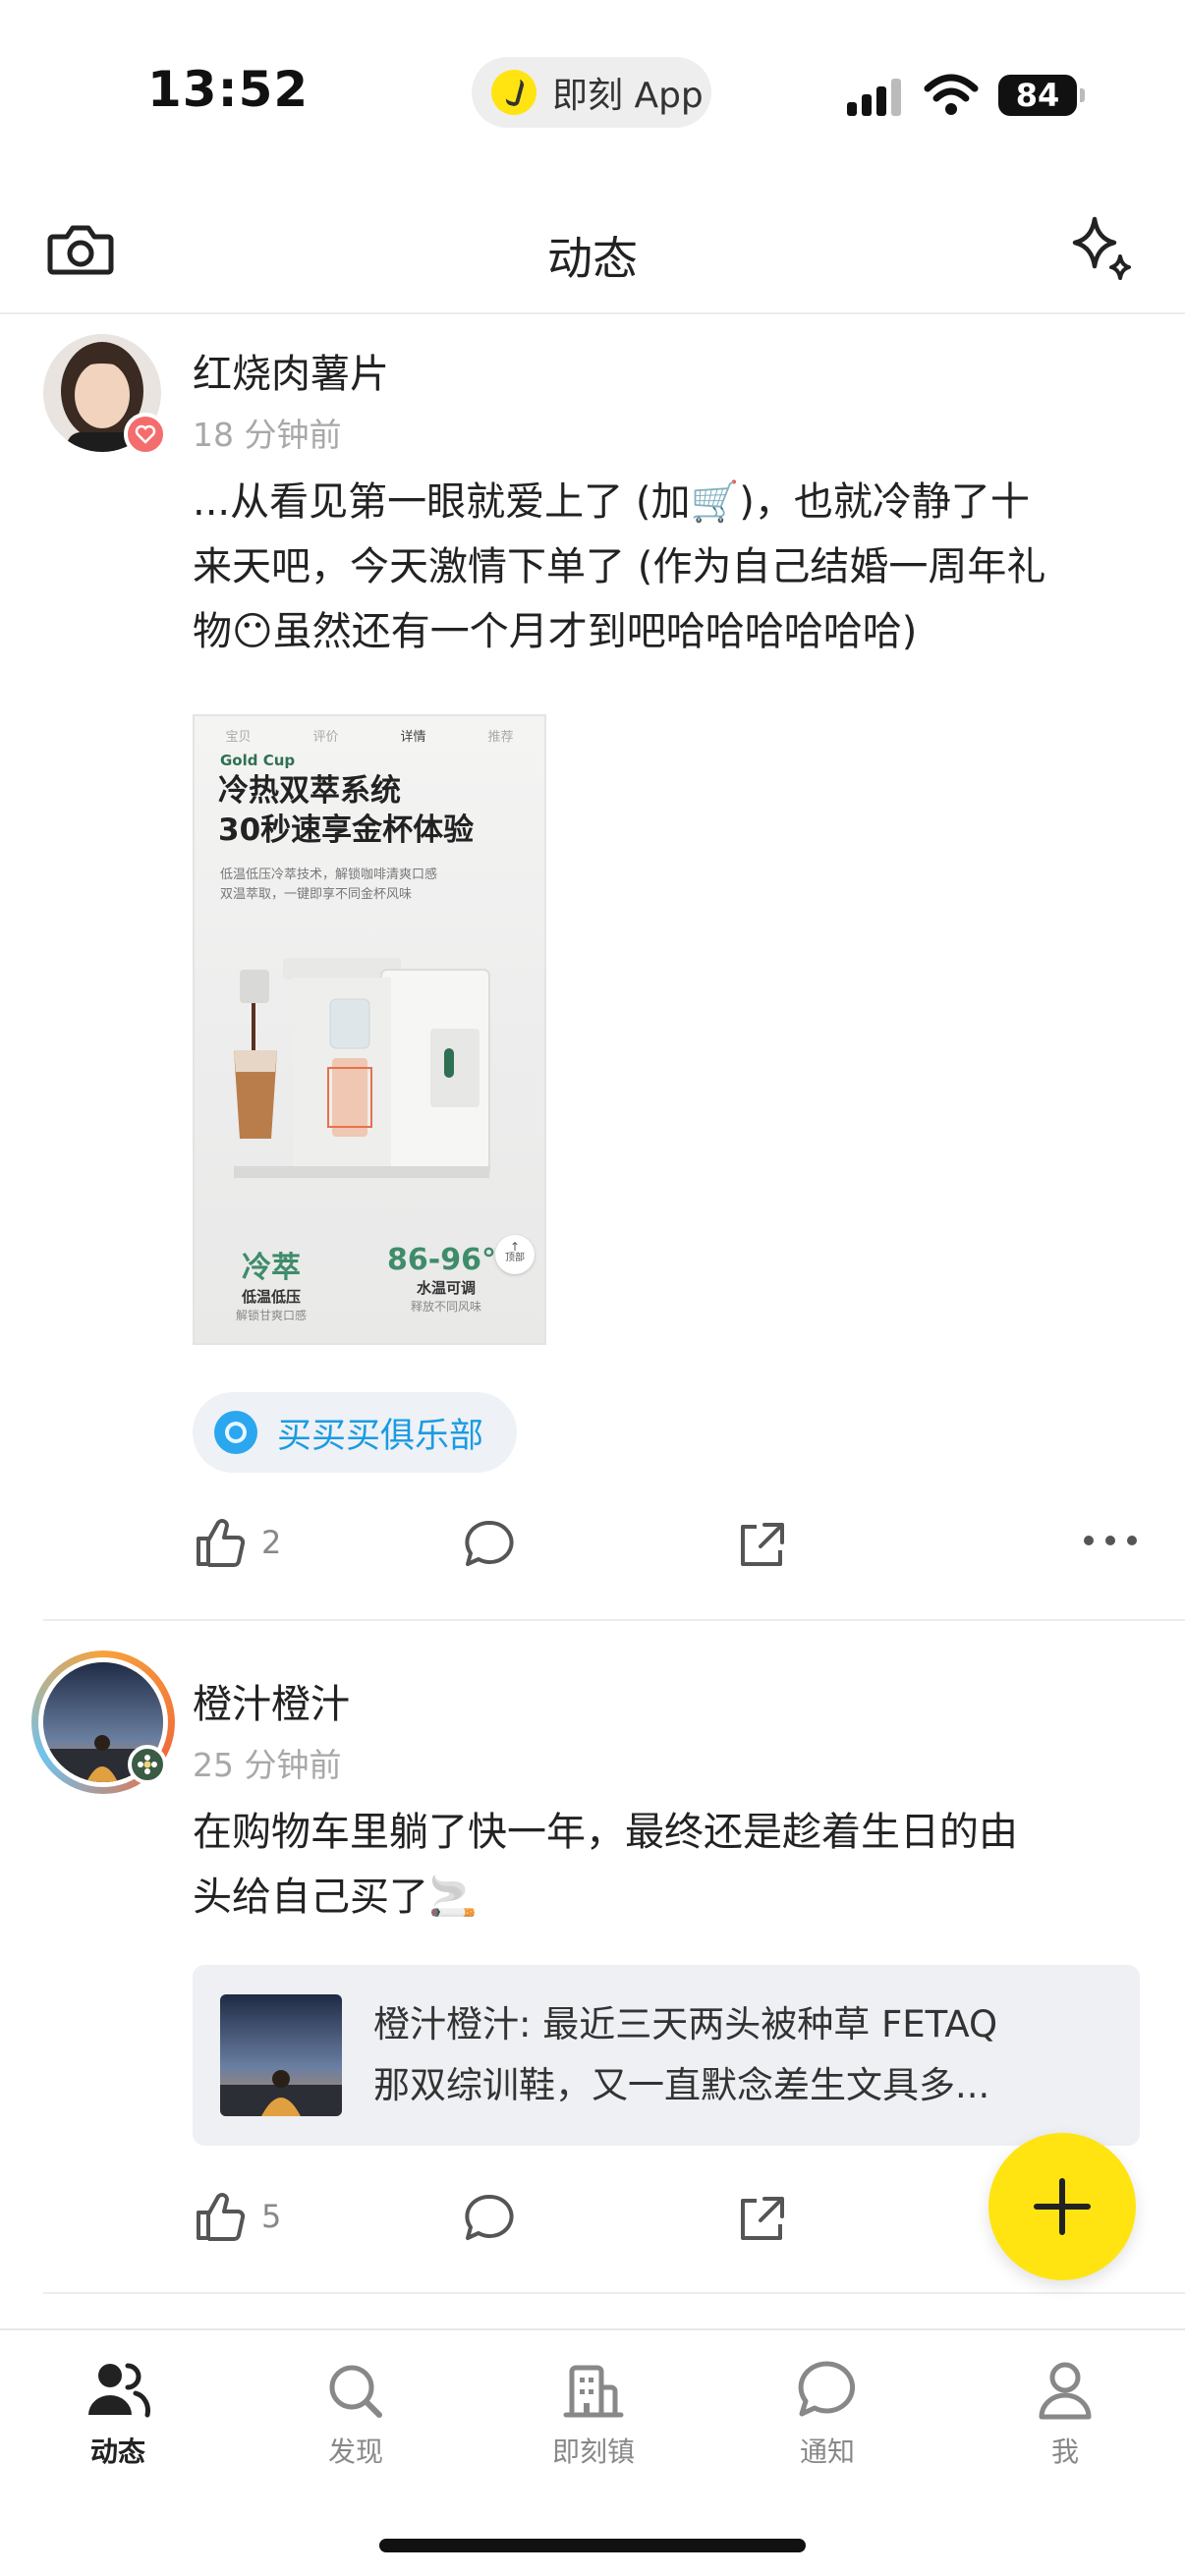  I want to click on image-headline-line: 30秒速享金杯体验, so click(347, 830).